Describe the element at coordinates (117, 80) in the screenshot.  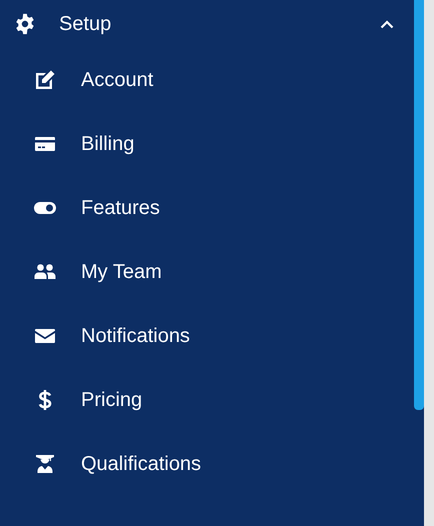
I see `menu-item: Account` at that location.